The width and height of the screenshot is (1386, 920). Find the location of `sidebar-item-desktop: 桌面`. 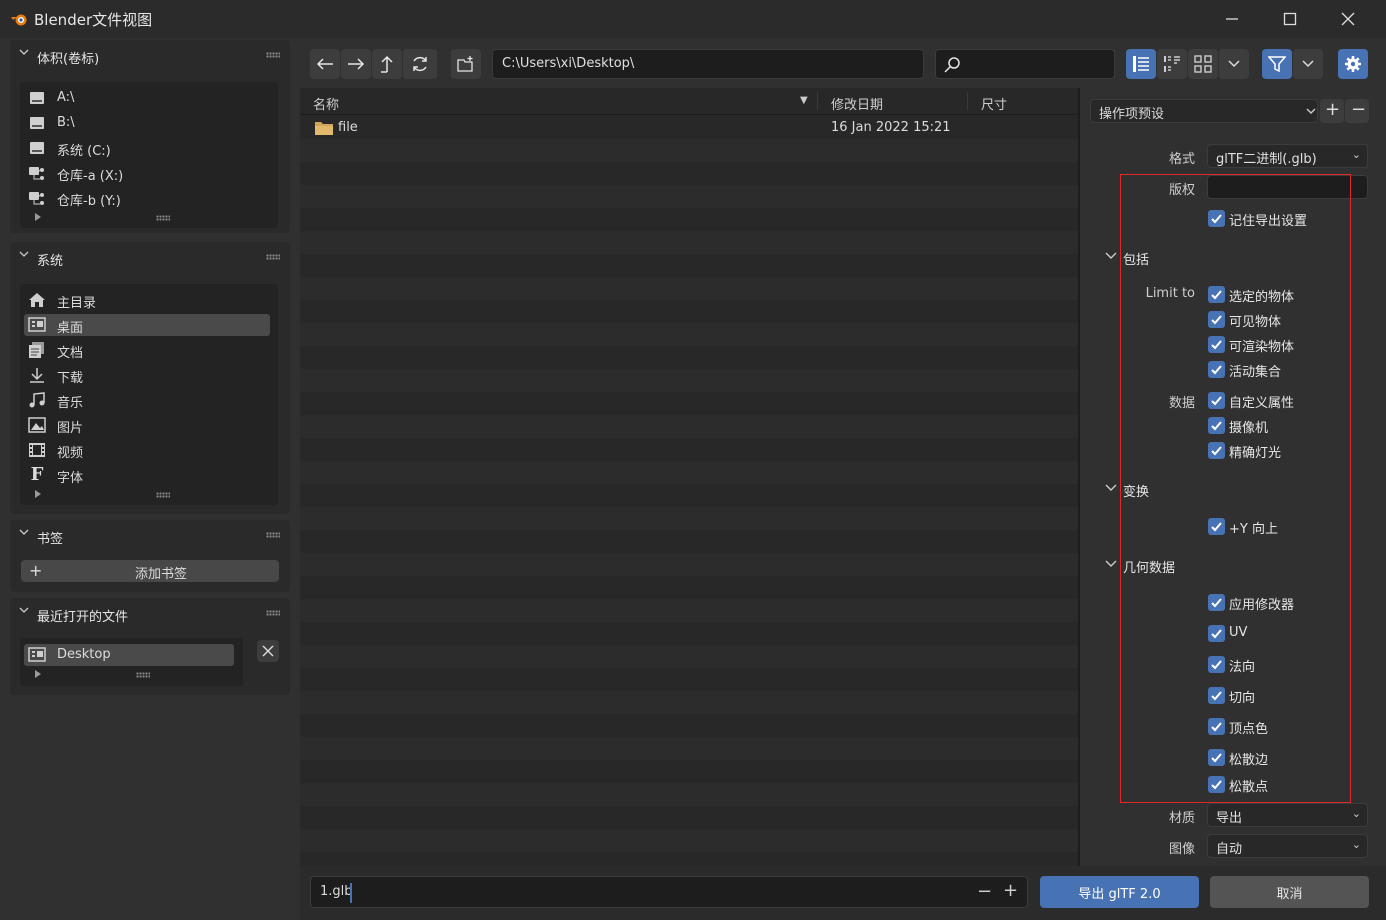

sidebar-item-desktop: 桌面 is located at coordinates (147, 325).